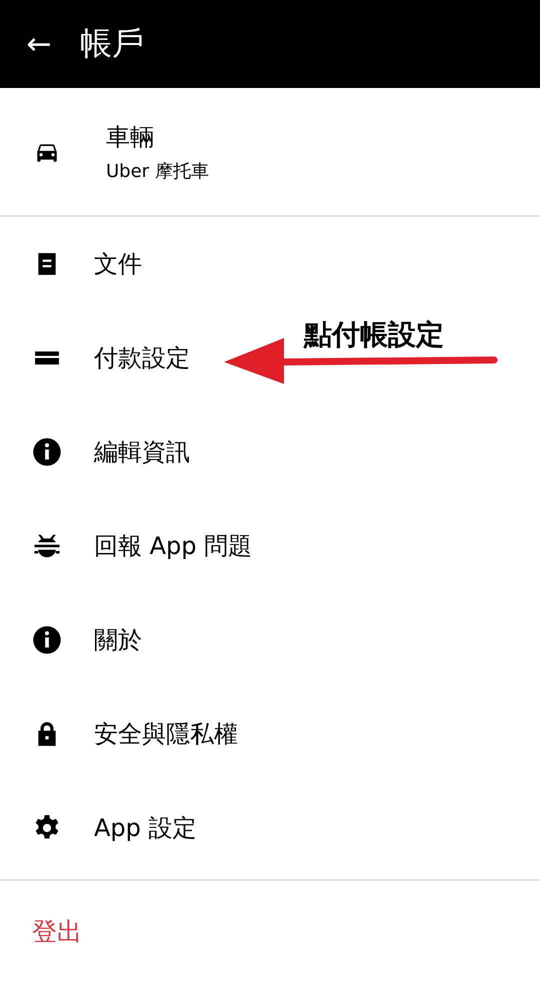  What do you see at coordinates (130, 137) in the screenshot?
I see `vehicle-title: 車輛` at bounding box center [130, 137].